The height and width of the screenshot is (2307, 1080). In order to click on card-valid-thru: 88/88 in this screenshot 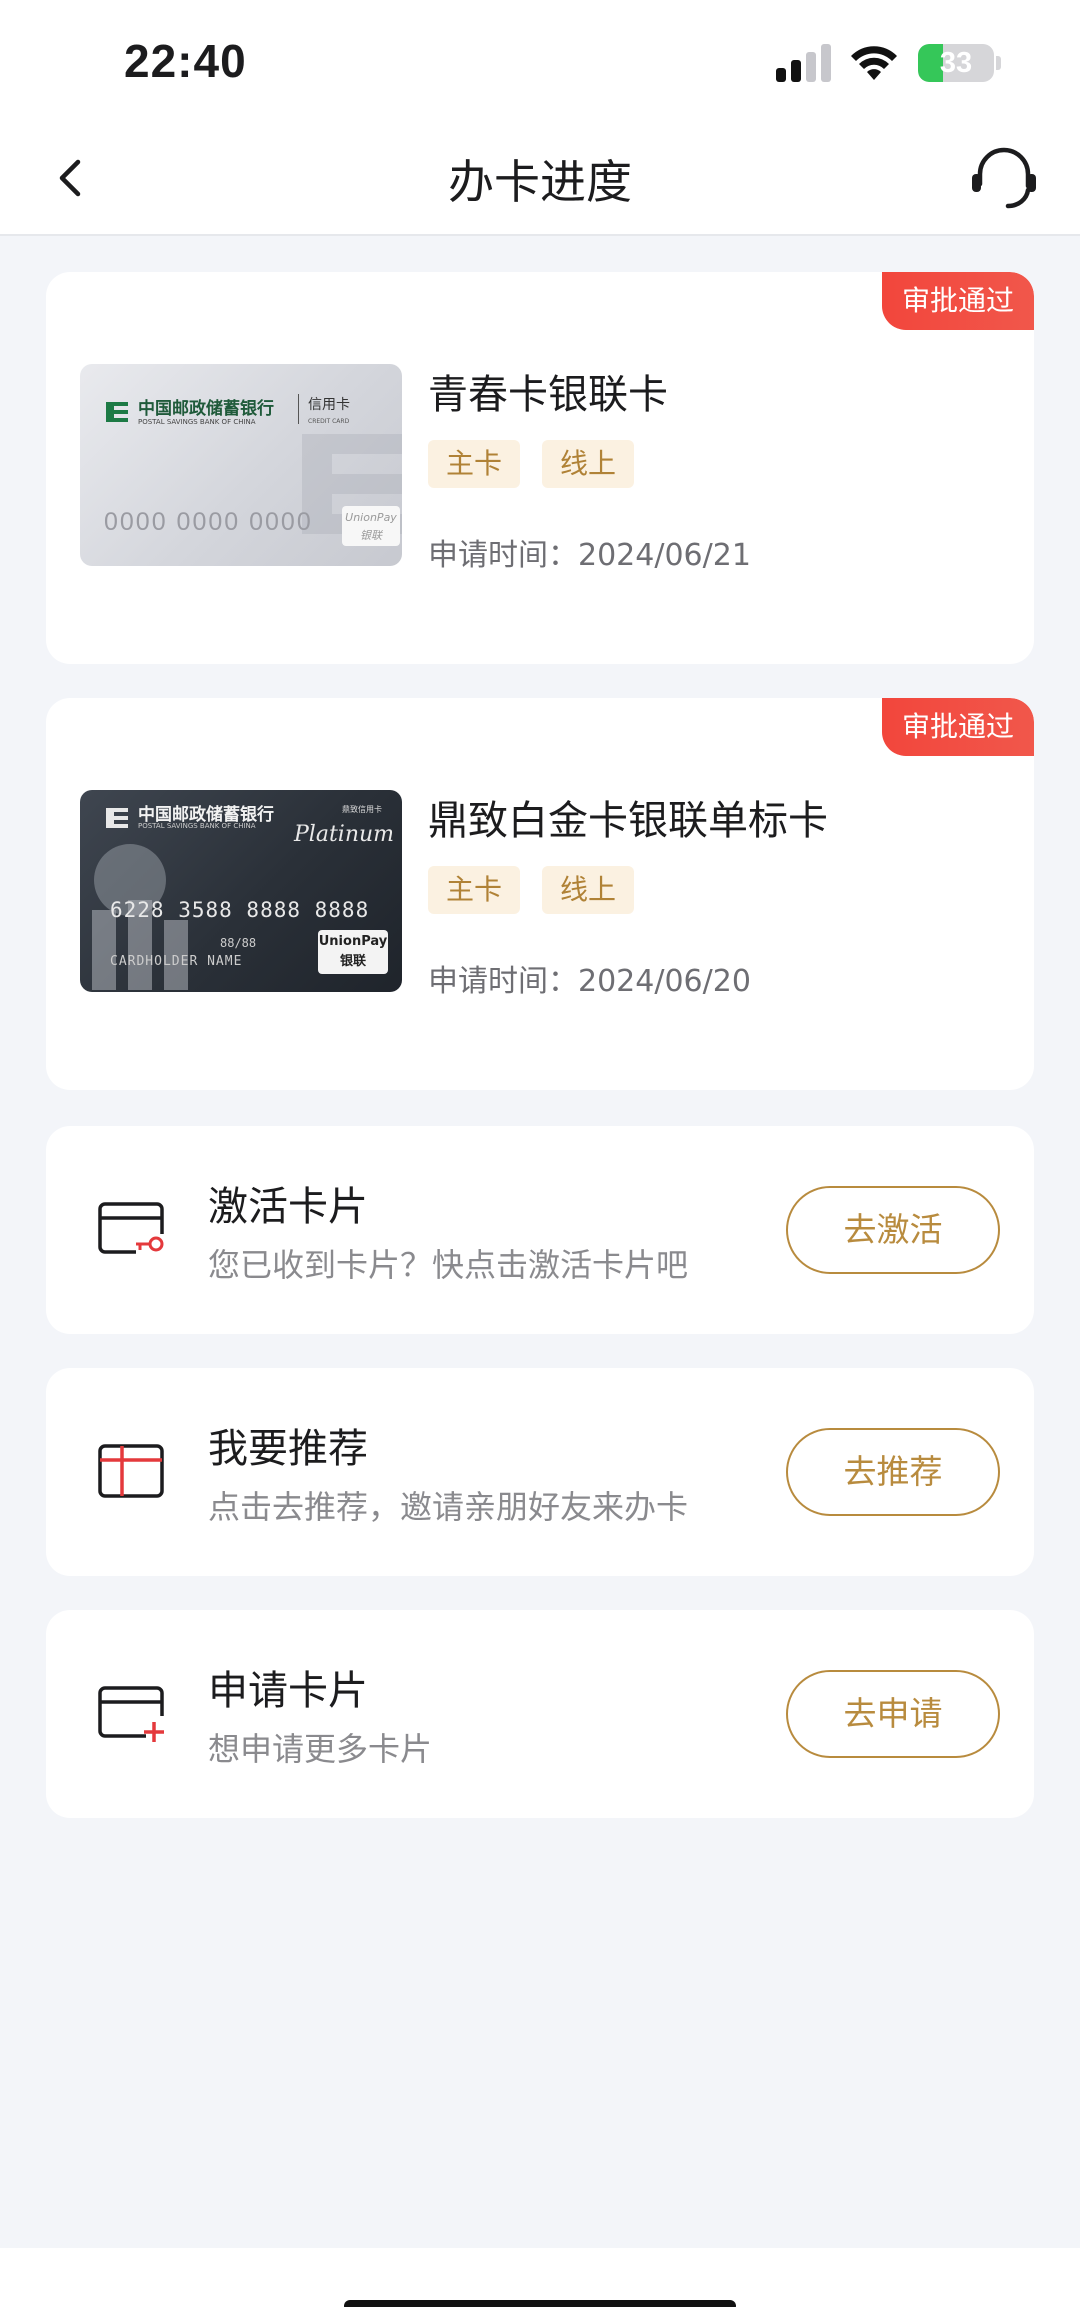, I will do `click(238, 943)`.